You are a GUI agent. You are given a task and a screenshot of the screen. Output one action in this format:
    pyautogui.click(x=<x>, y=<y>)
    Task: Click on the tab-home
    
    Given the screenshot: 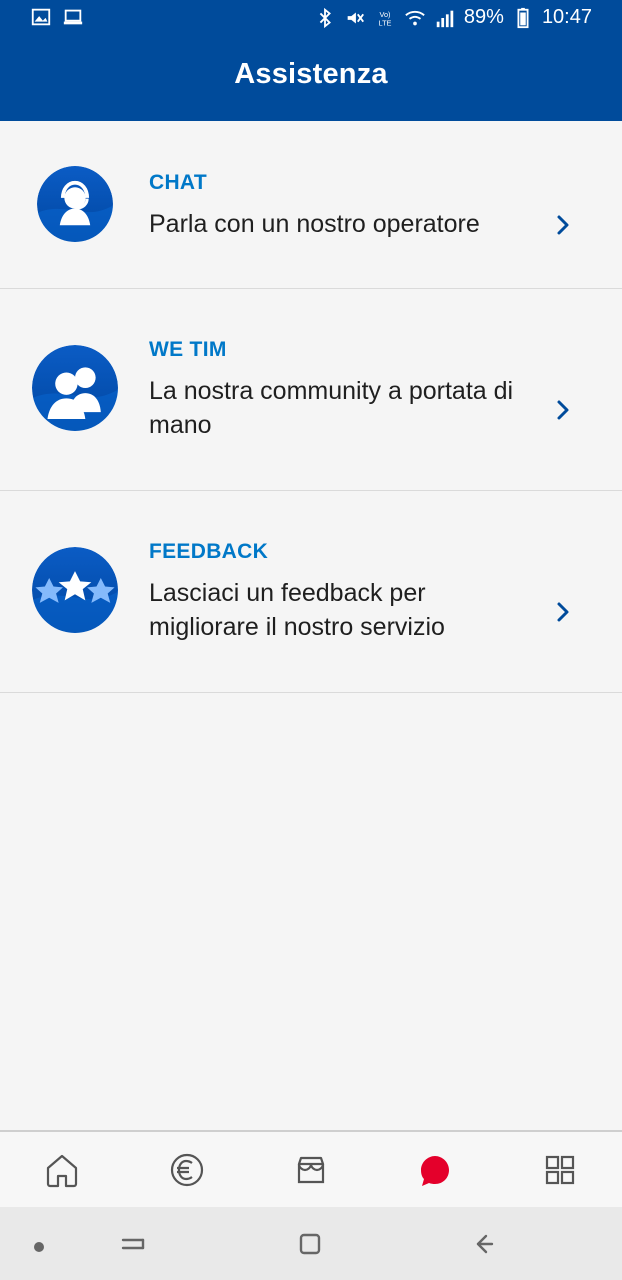 What is the action you would take?
    pyautogui.click(x=62, y=1170)
    